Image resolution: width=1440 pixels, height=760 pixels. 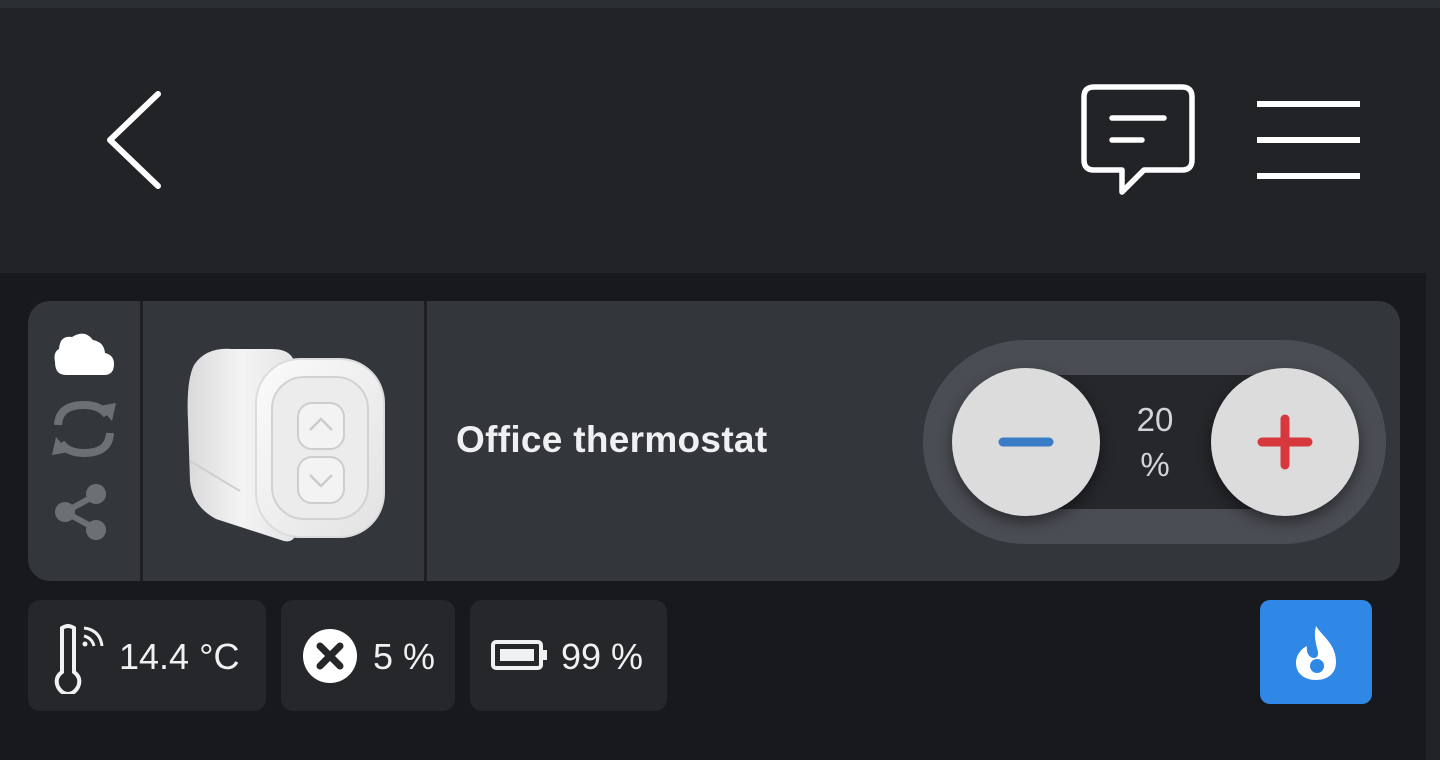 I want to click on heating-mode-button, so click(x=1316, y=652).